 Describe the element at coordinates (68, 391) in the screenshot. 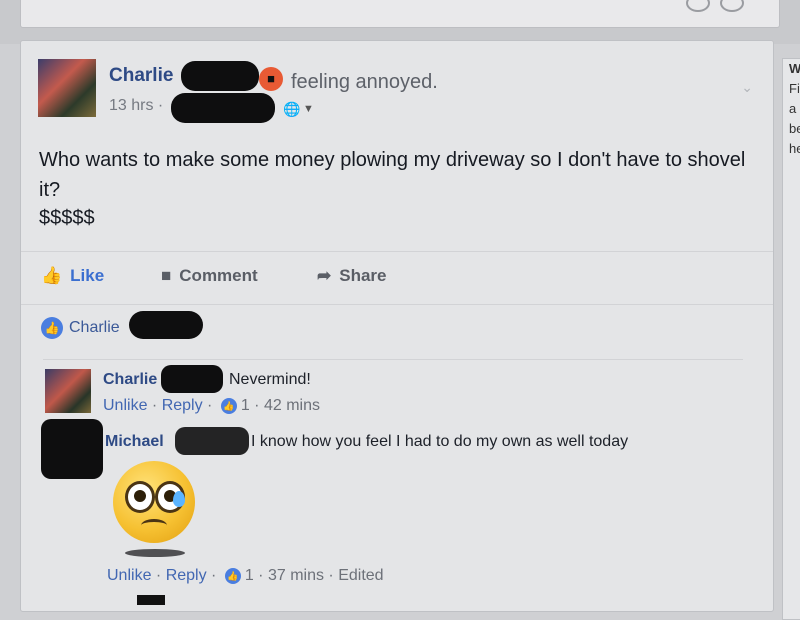

I see `comment-avatar` at that location.